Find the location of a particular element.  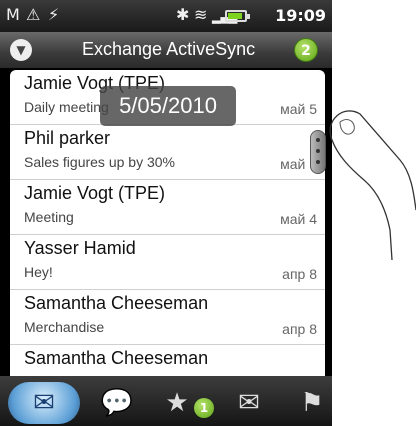

inbox-icon: ✉ is located at coordinates (44, 403).